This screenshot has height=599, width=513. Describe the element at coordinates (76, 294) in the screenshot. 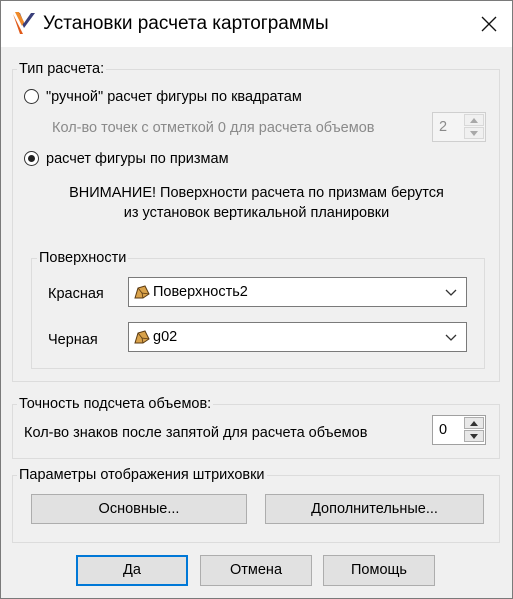

I see `red-surface-label: Красная` at that location.